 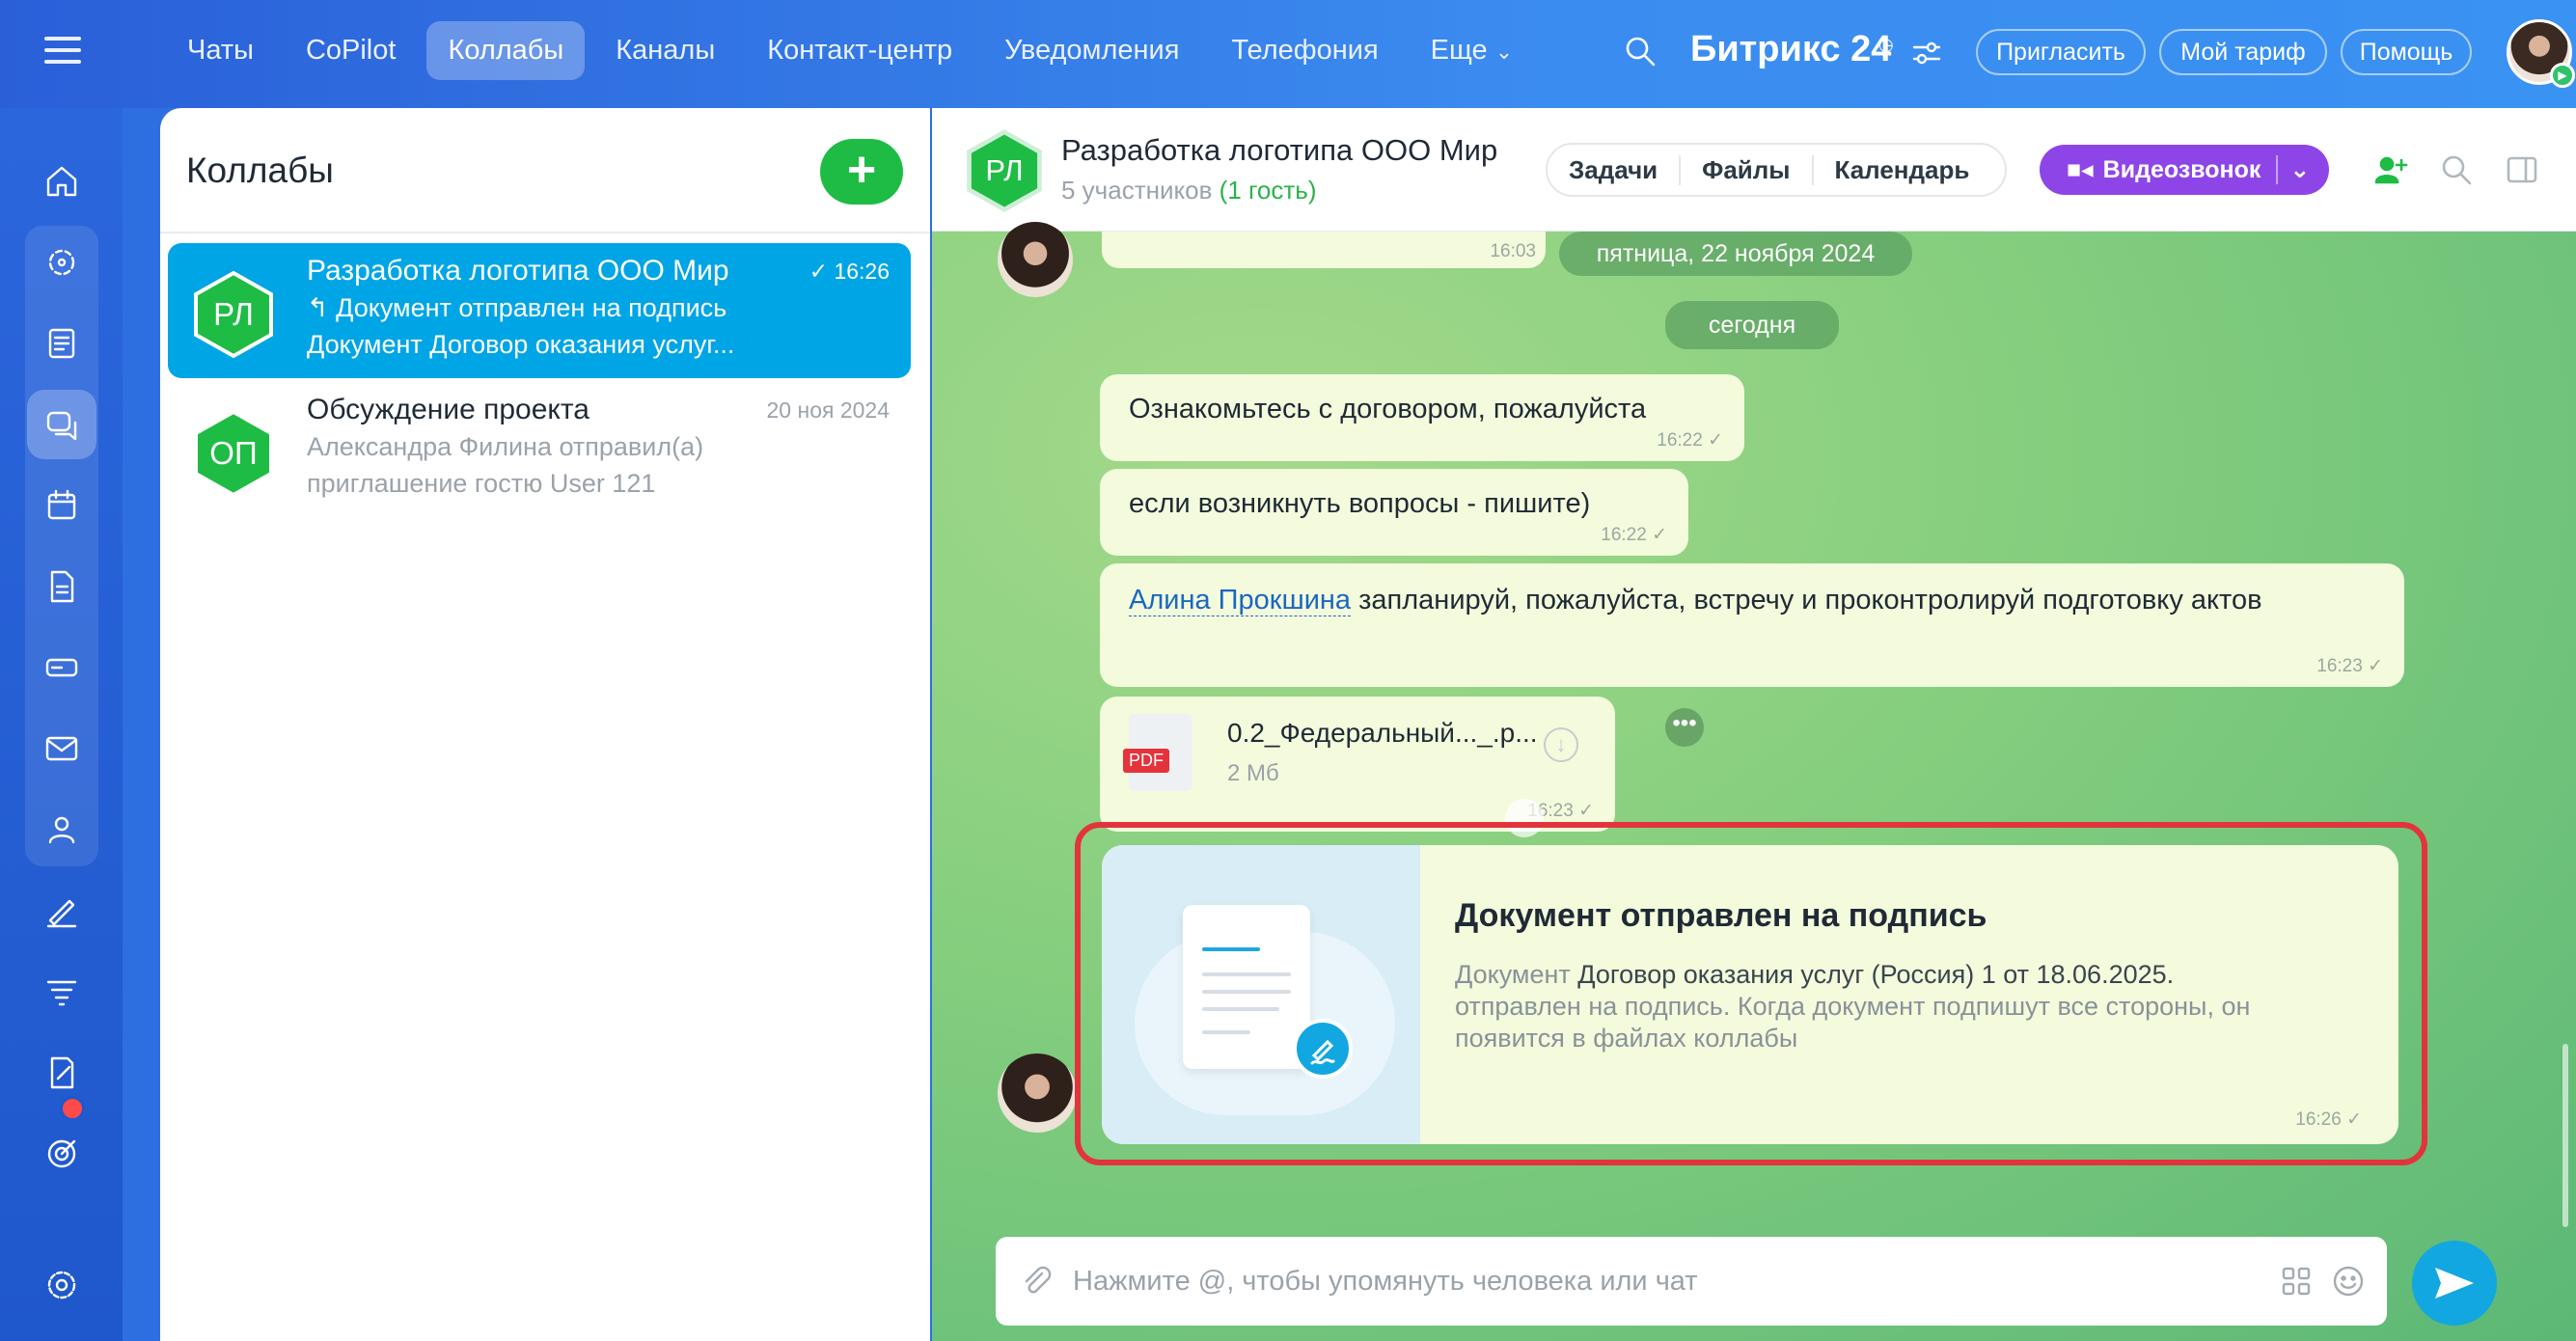 What do you see at coordinates (2348, 1281) in the screenshot?
I see `emoji-icon` at bounding box center [2348, 1281].